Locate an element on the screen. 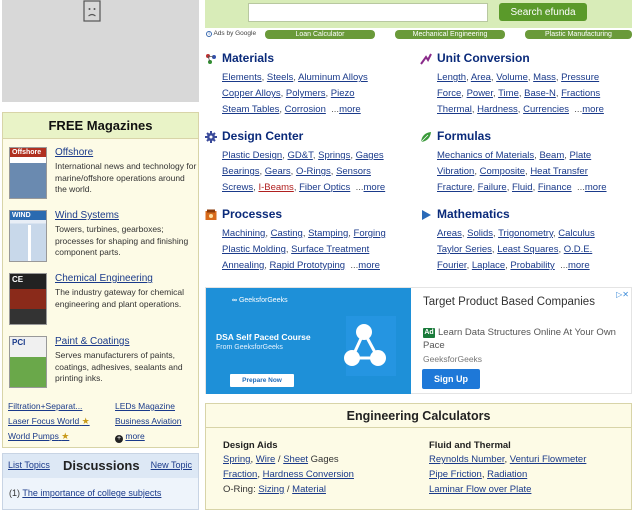 This screenshot has width=636, height=510. magazine-title-link: Paint & Coatings is located at coordinates (92, 341).